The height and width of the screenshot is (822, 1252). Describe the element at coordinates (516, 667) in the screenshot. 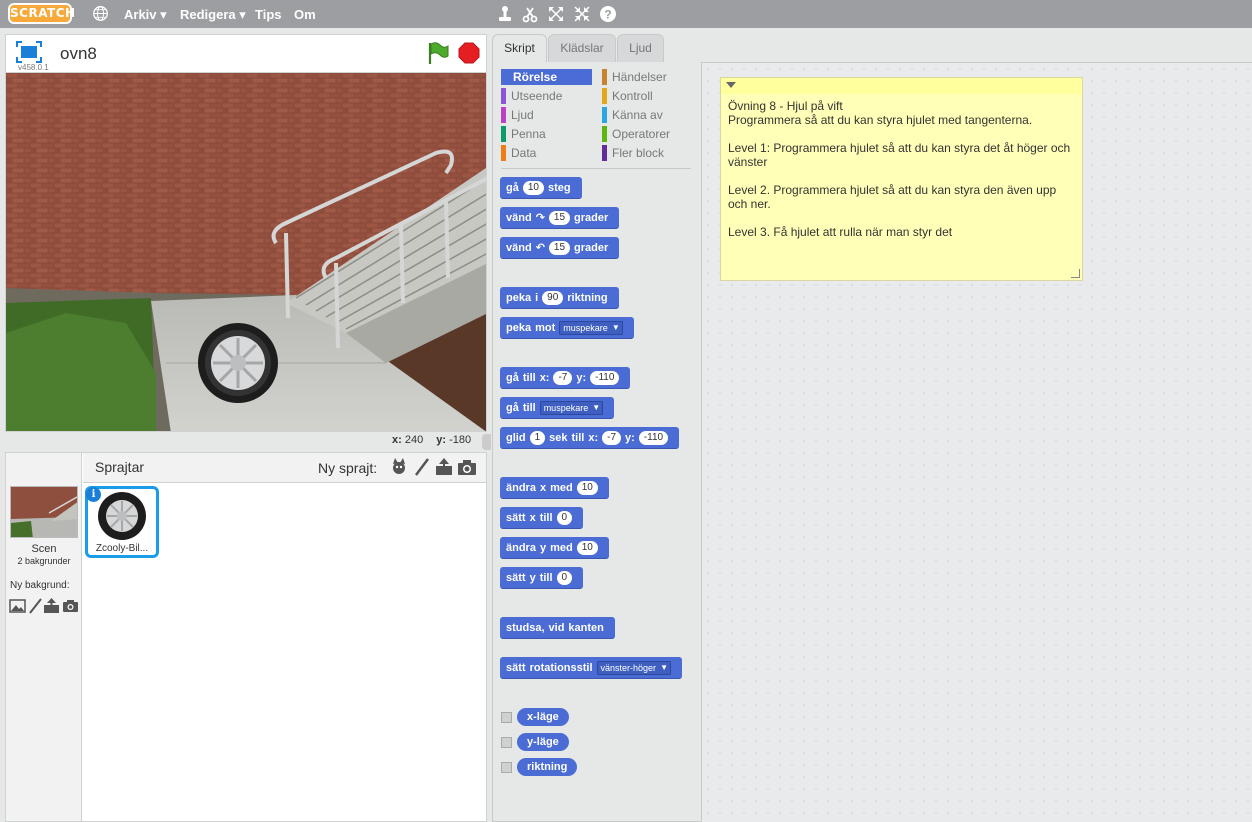

I see `block-word: sätt` at that location.